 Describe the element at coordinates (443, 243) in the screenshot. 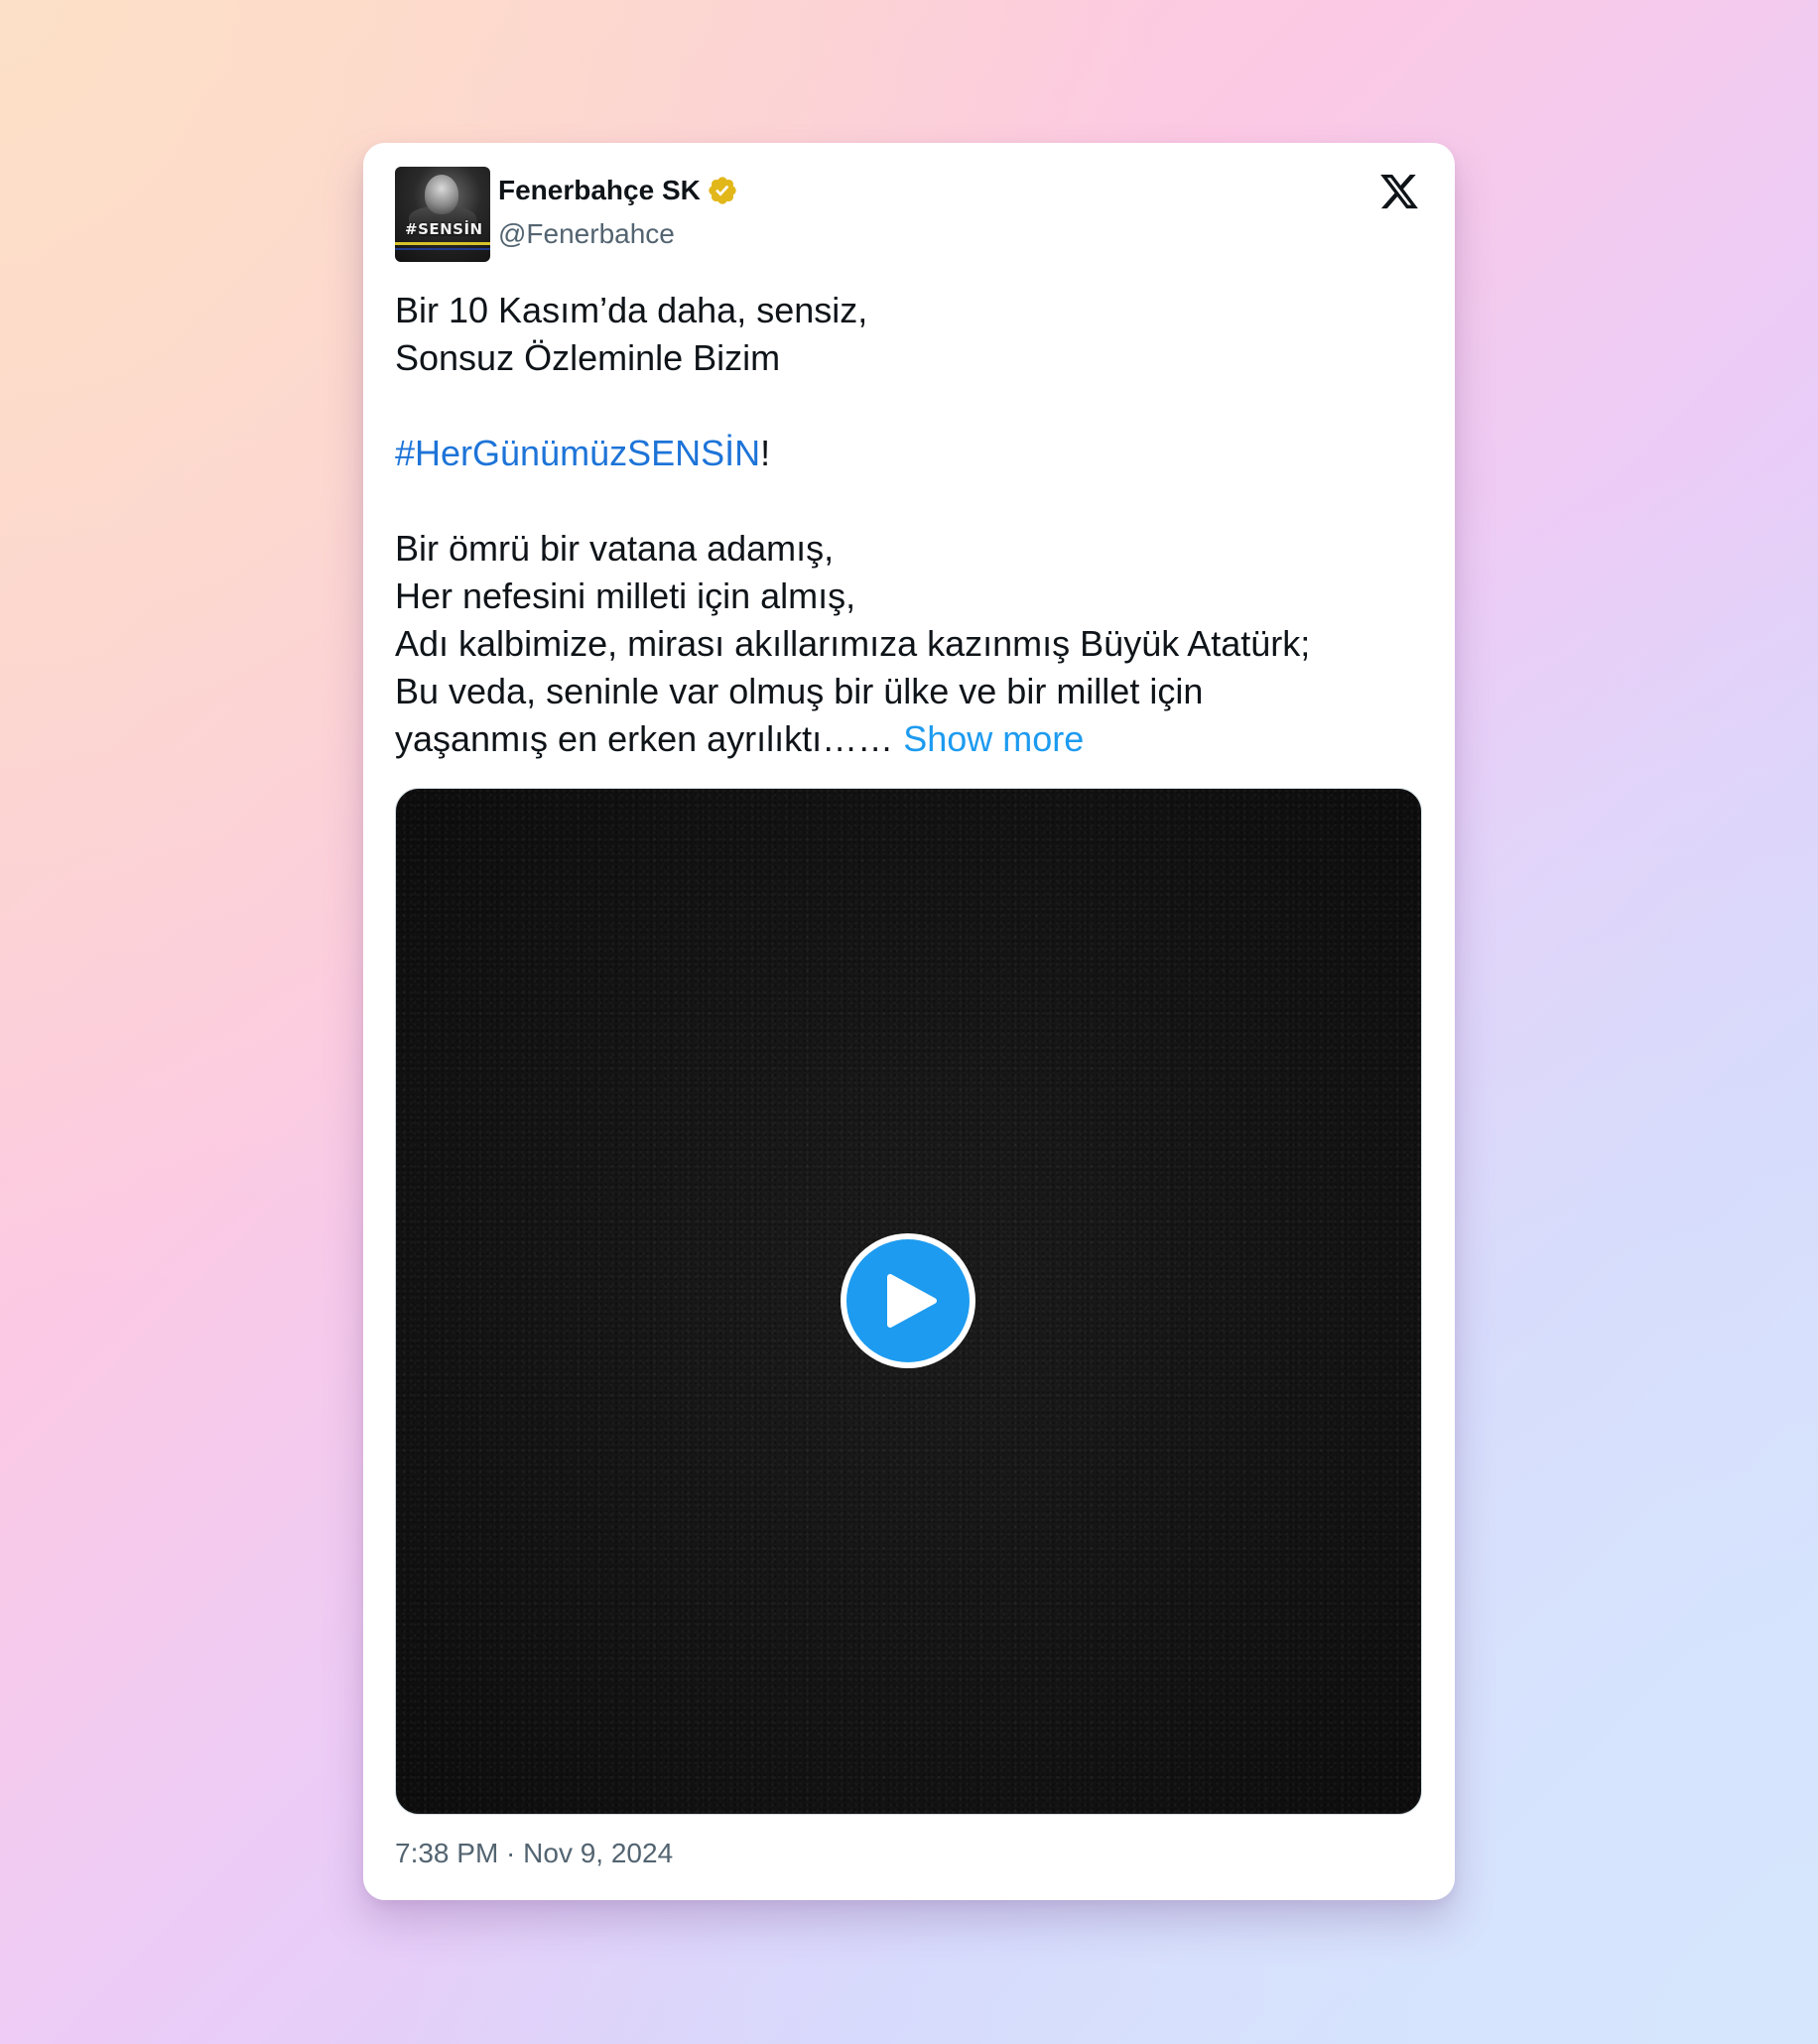

I see `avatar-stripe-yellow` at that location.